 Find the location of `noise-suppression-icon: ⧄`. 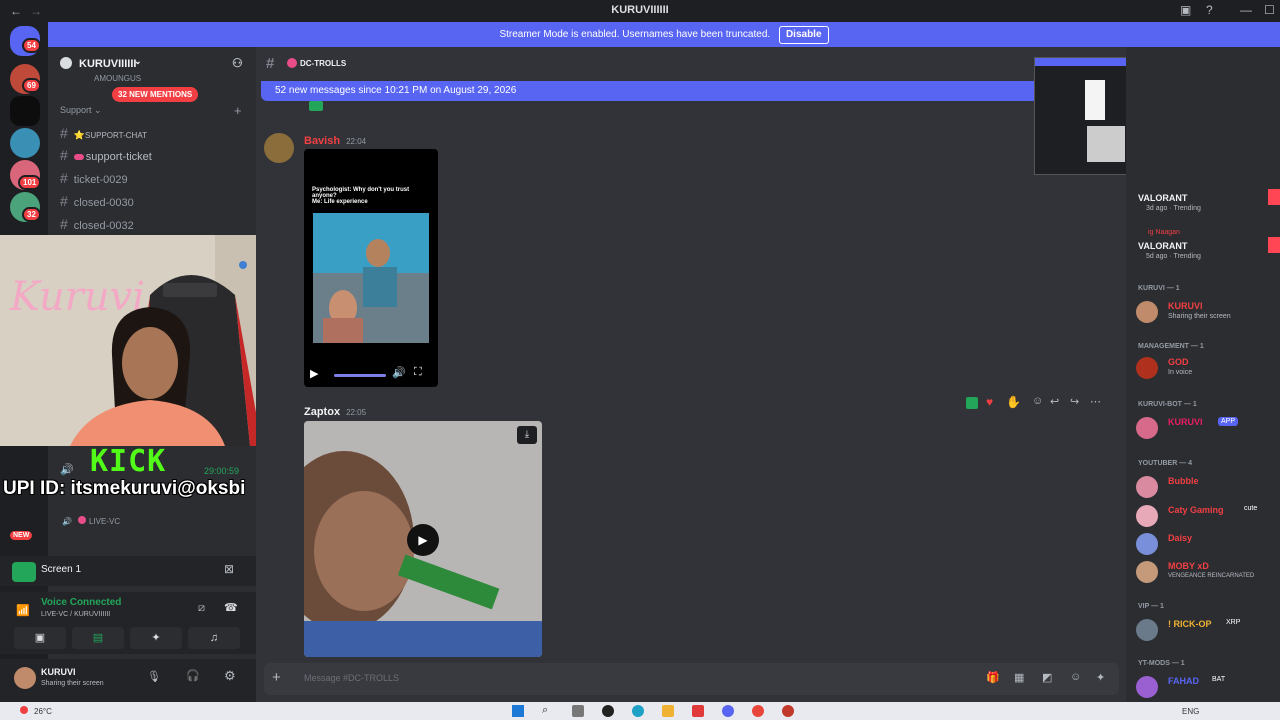

noise-suppression-icon: ⧄ is located at coordinates (201, 608).